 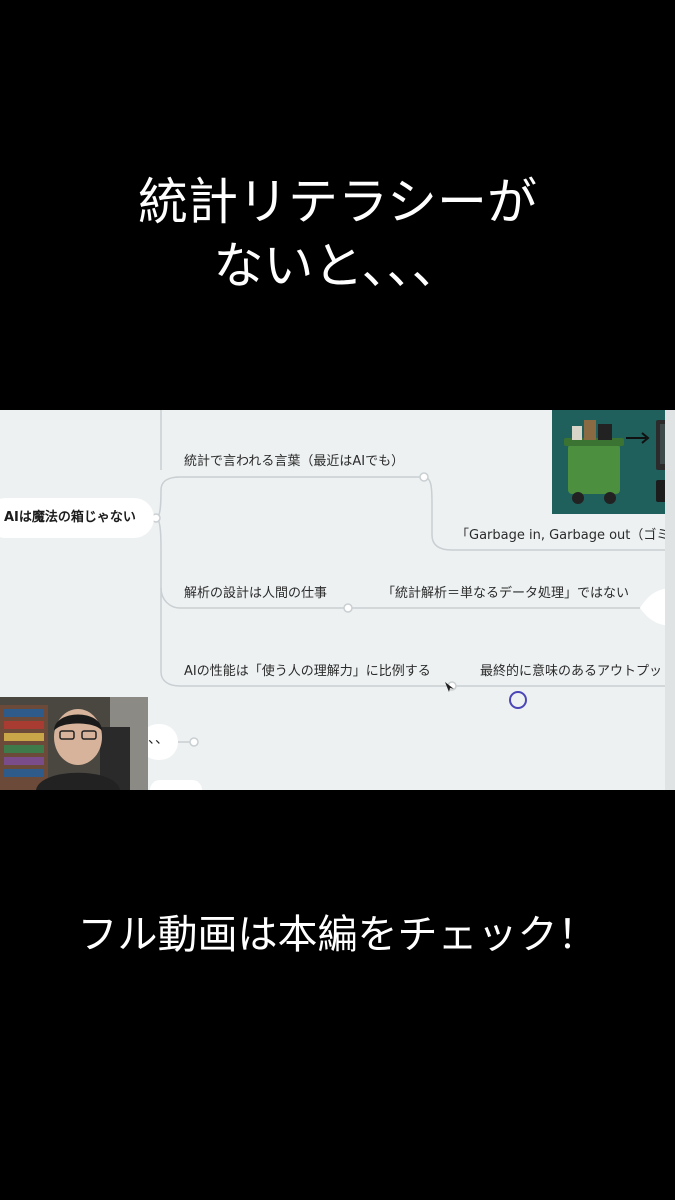 What do you see at coordinates (619, 462) in the screenshot?
I see `trash-bin-icon` at bounding box center [619, 462].